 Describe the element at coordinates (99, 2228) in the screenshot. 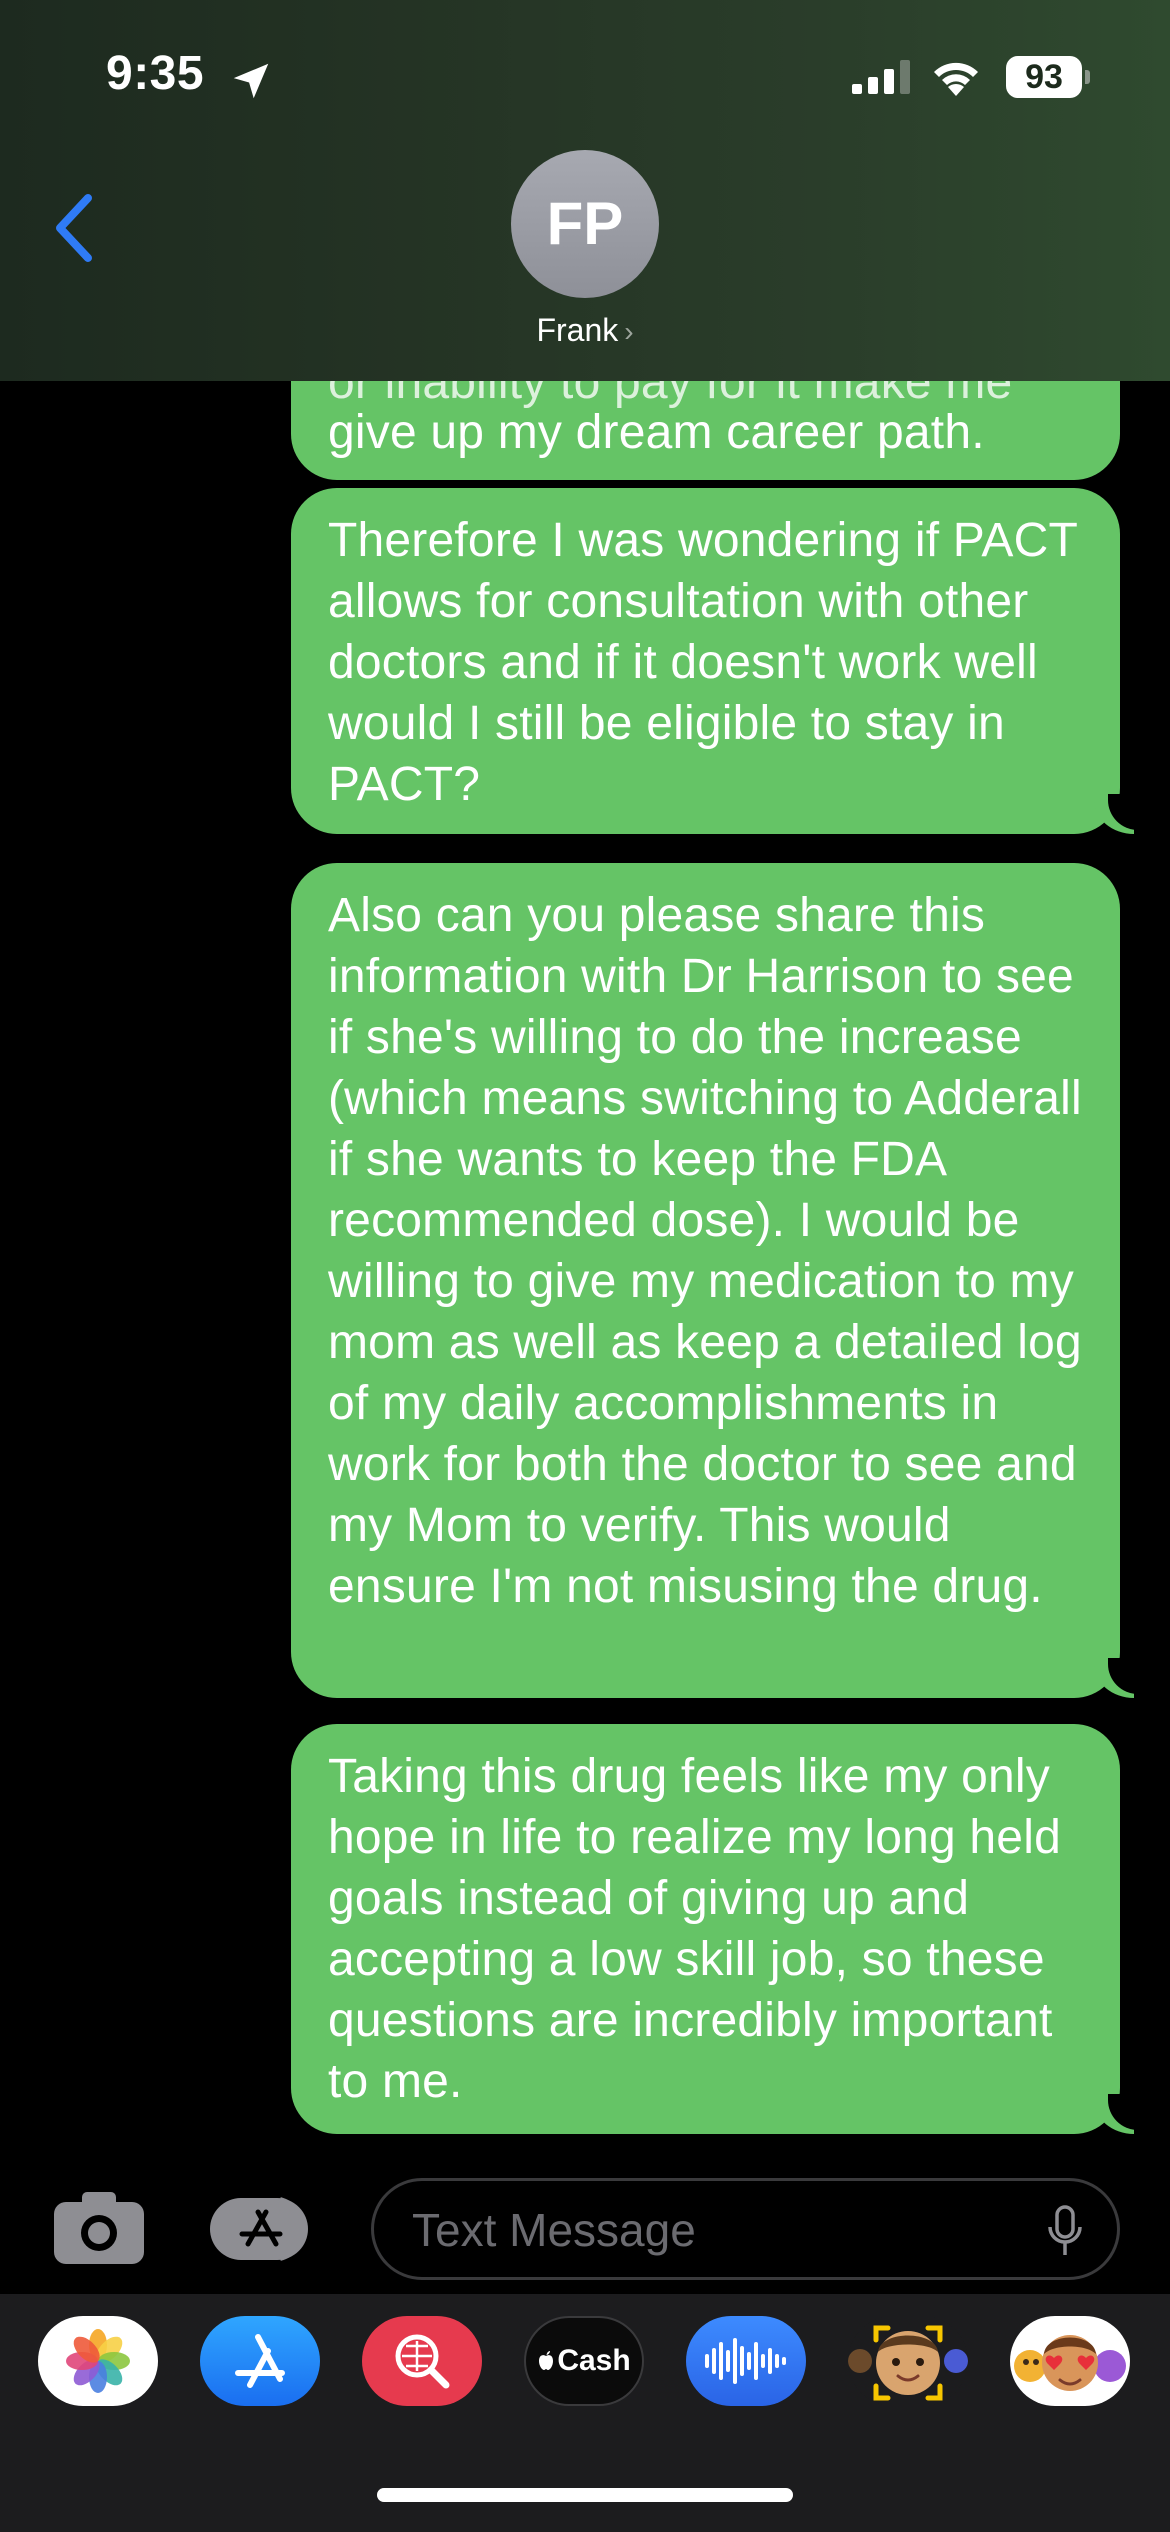

I see `camera-icon` at that location.